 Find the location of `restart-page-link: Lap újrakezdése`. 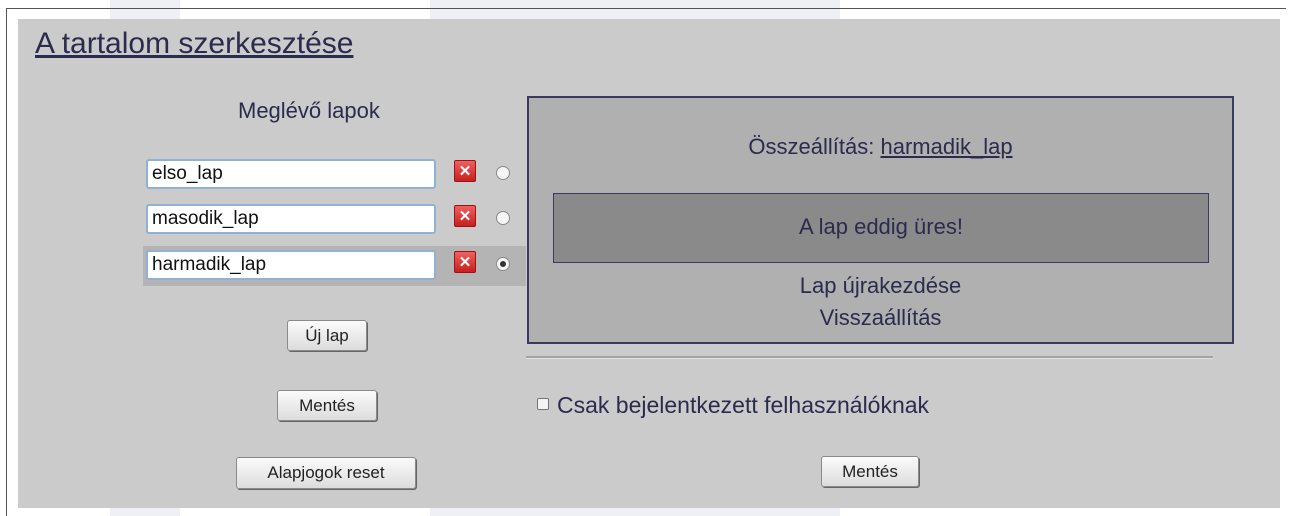

restart-page-link: Lap újrakezdése is located at coordinates (880, 286).